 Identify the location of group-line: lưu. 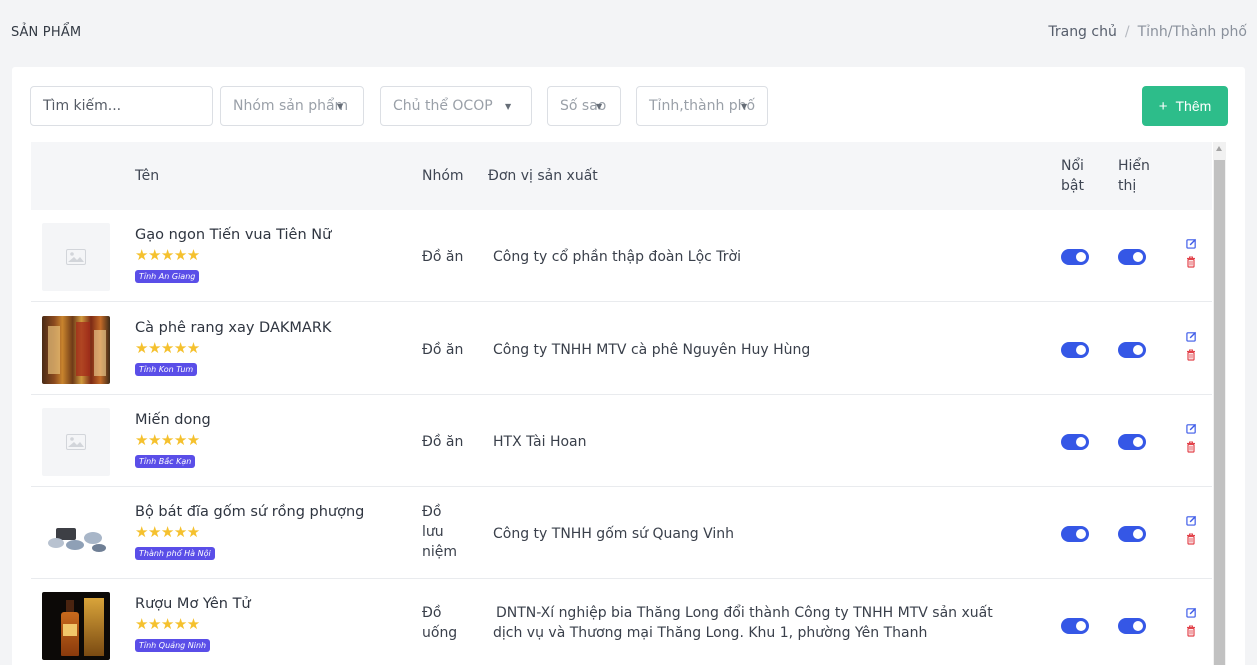
(433, 532).